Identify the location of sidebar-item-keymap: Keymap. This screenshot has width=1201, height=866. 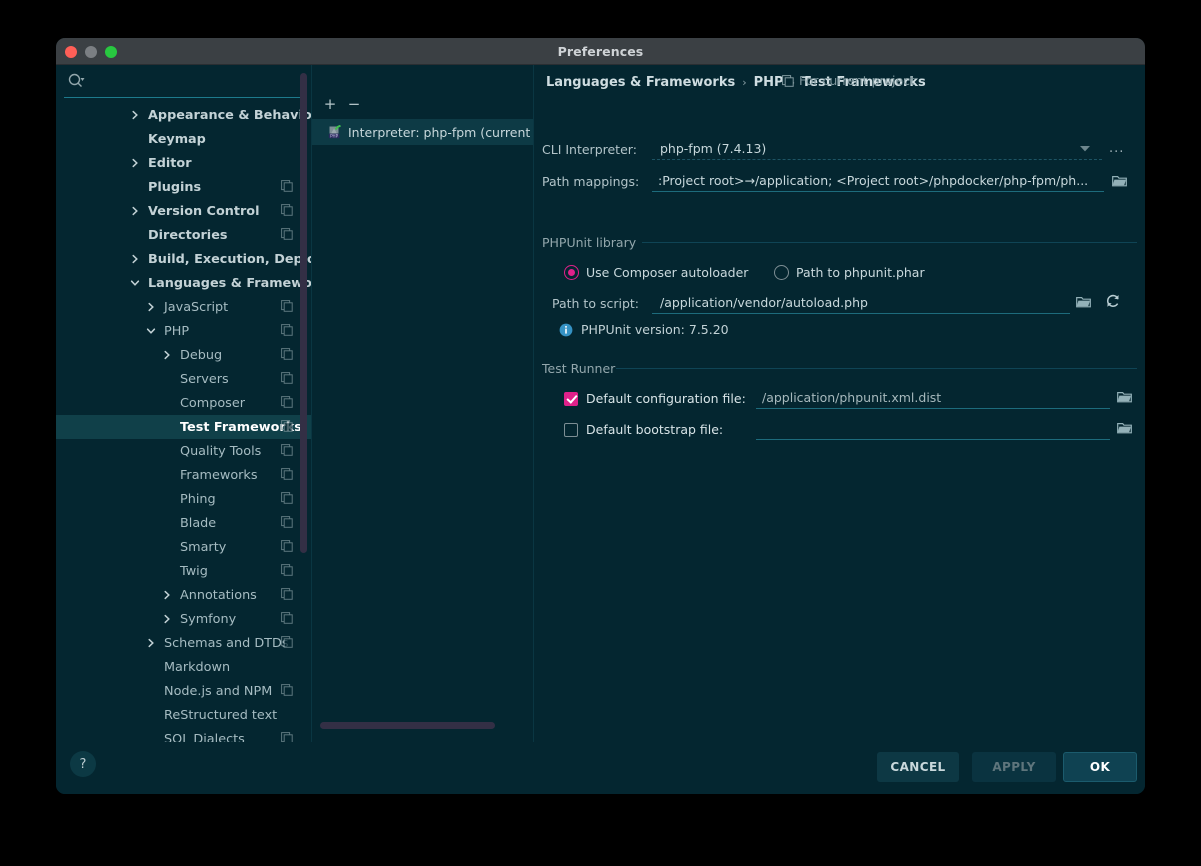
(183, 139).